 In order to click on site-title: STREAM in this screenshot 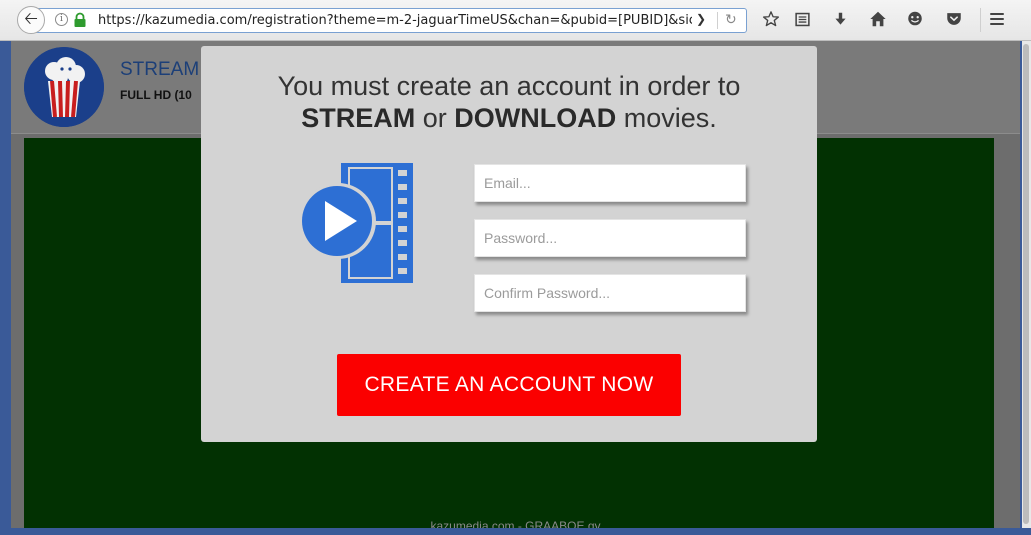, I will do `click(160, 69)`.